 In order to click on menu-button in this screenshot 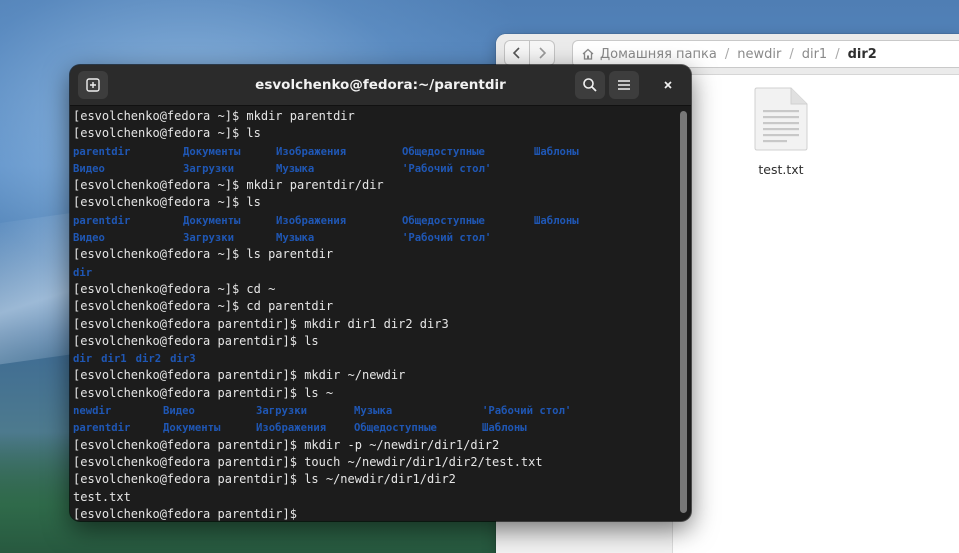, I will do `click(624, 85)`.